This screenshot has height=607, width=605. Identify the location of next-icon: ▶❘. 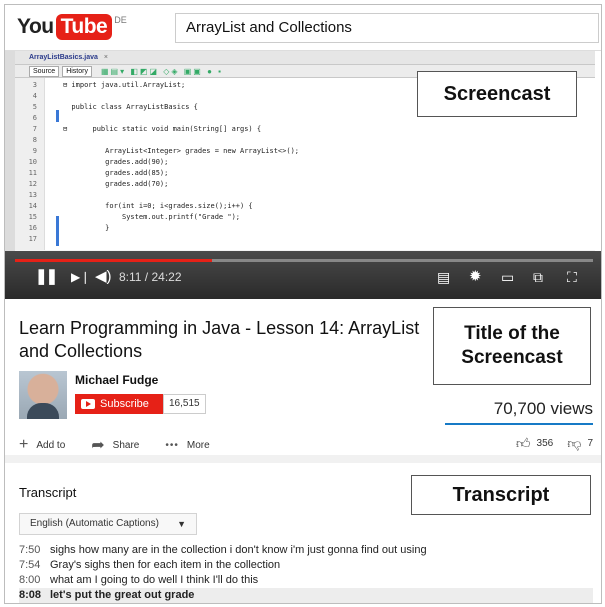
(80, 277).